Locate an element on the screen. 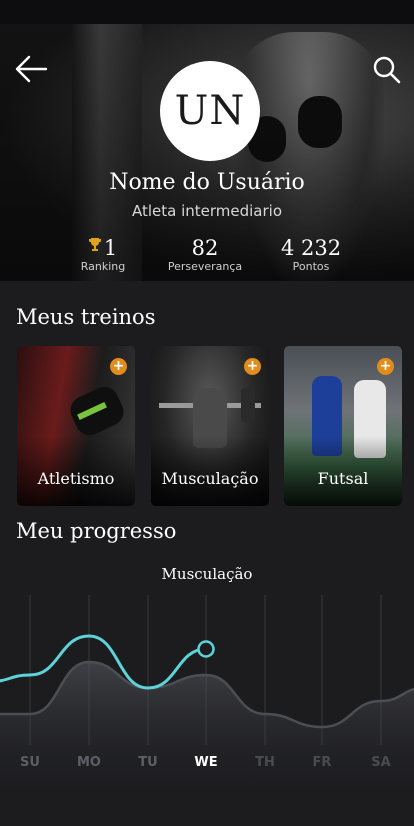 Image resolution: width=414 pixels, height=826 pixels. x-tick-label: TU is located at coordinates (147, 762).